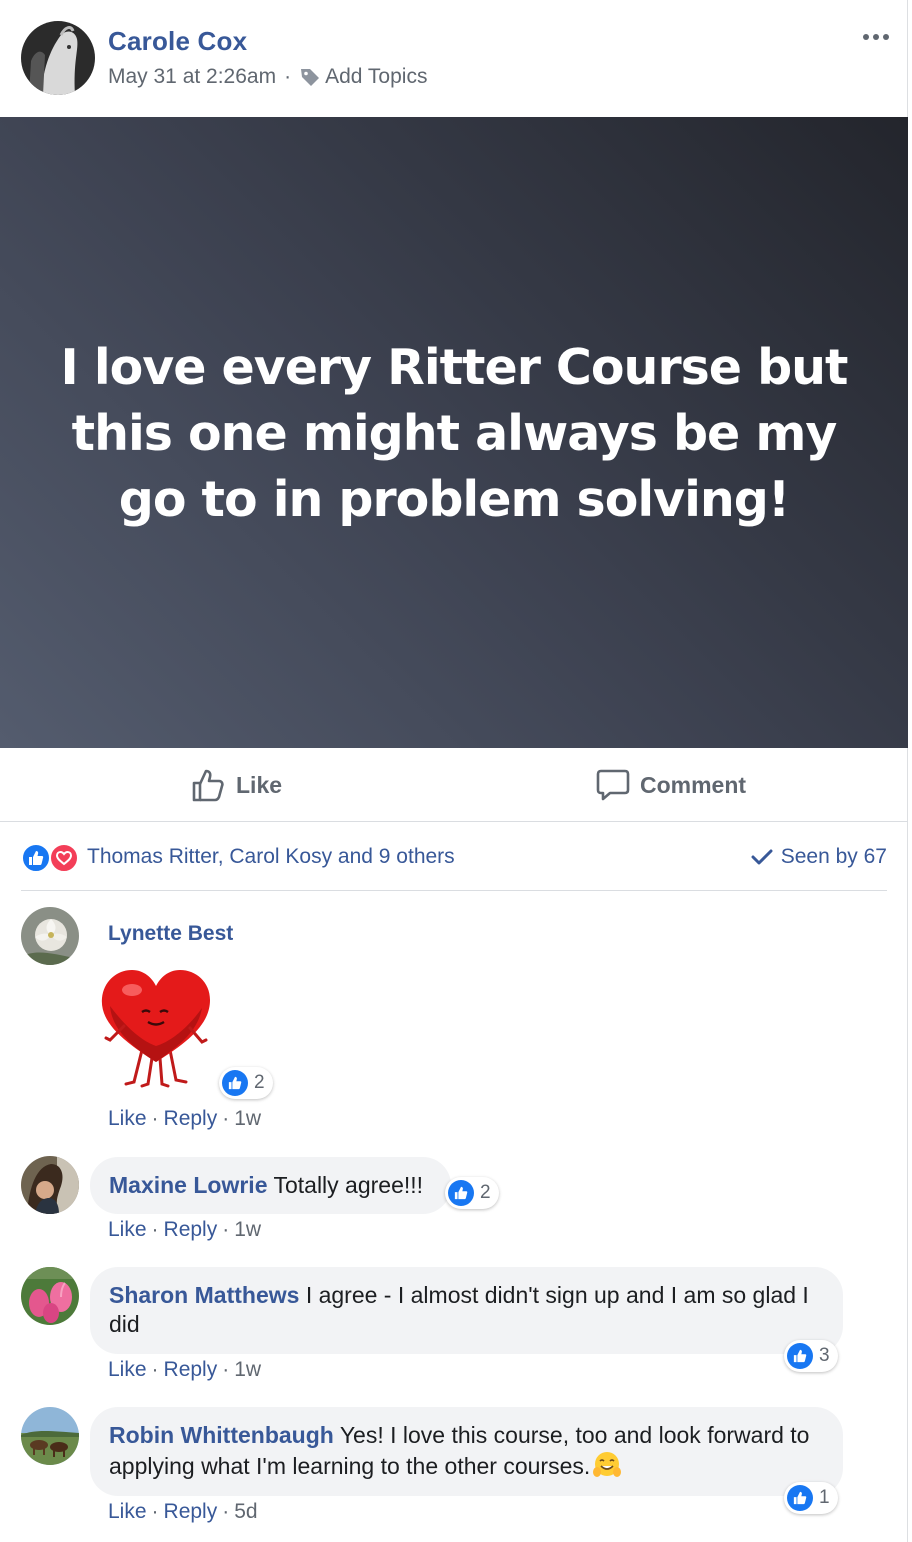 This screenshot has width=912, height=1542. I want to click on reaction-icons, so click(52, 858).